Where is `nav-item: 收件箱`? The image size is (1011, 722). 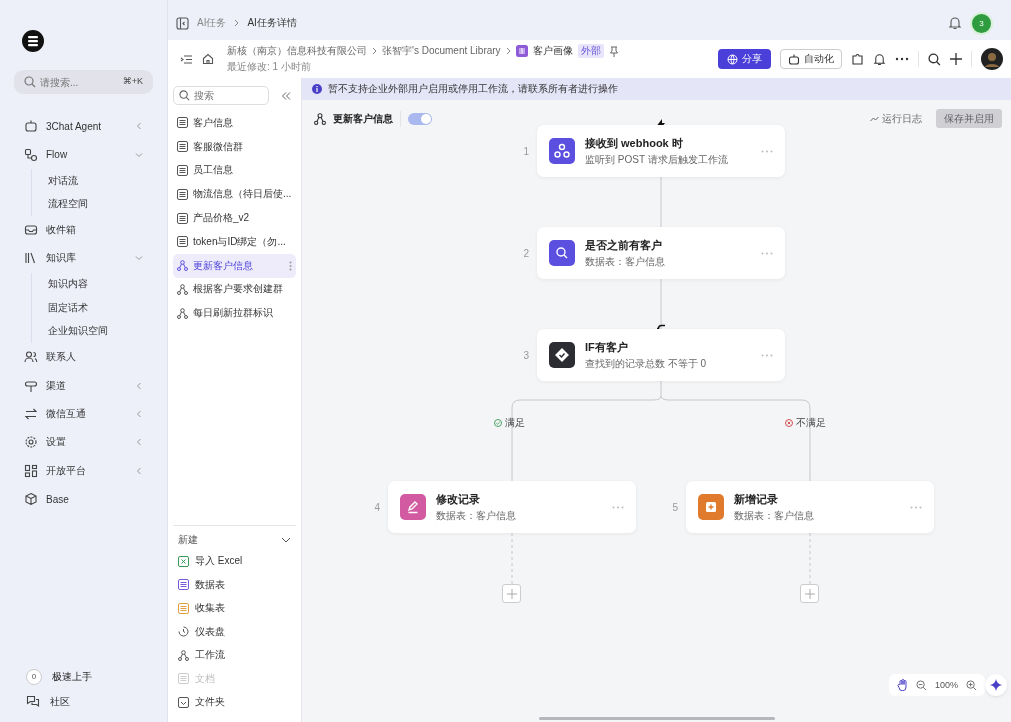
nav-item: 收件箱 is located at coordinates (83, 230).